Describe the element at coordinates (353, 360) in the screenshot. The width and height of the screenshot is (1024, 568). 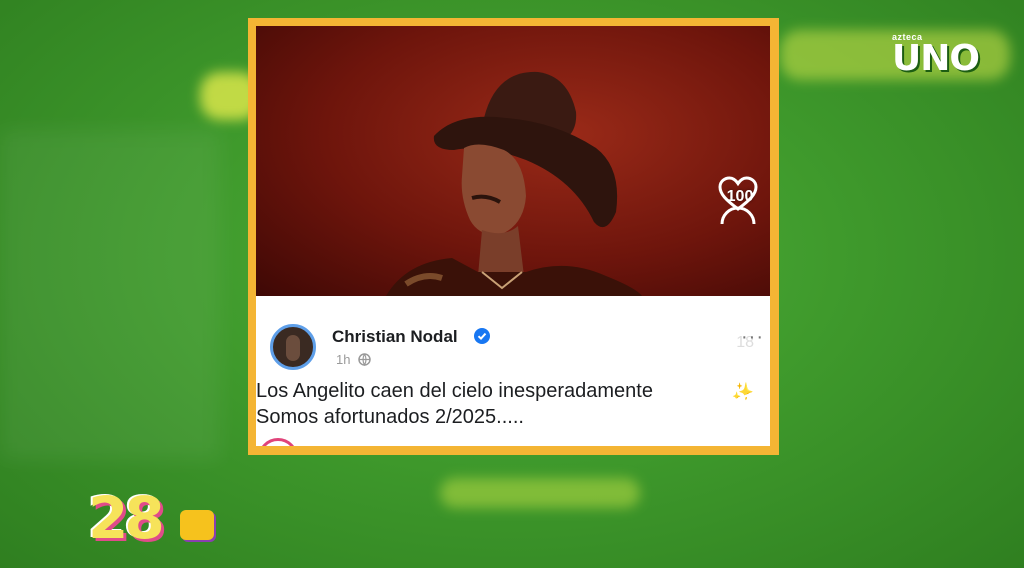
I see `post-meta: 1h` at that location.